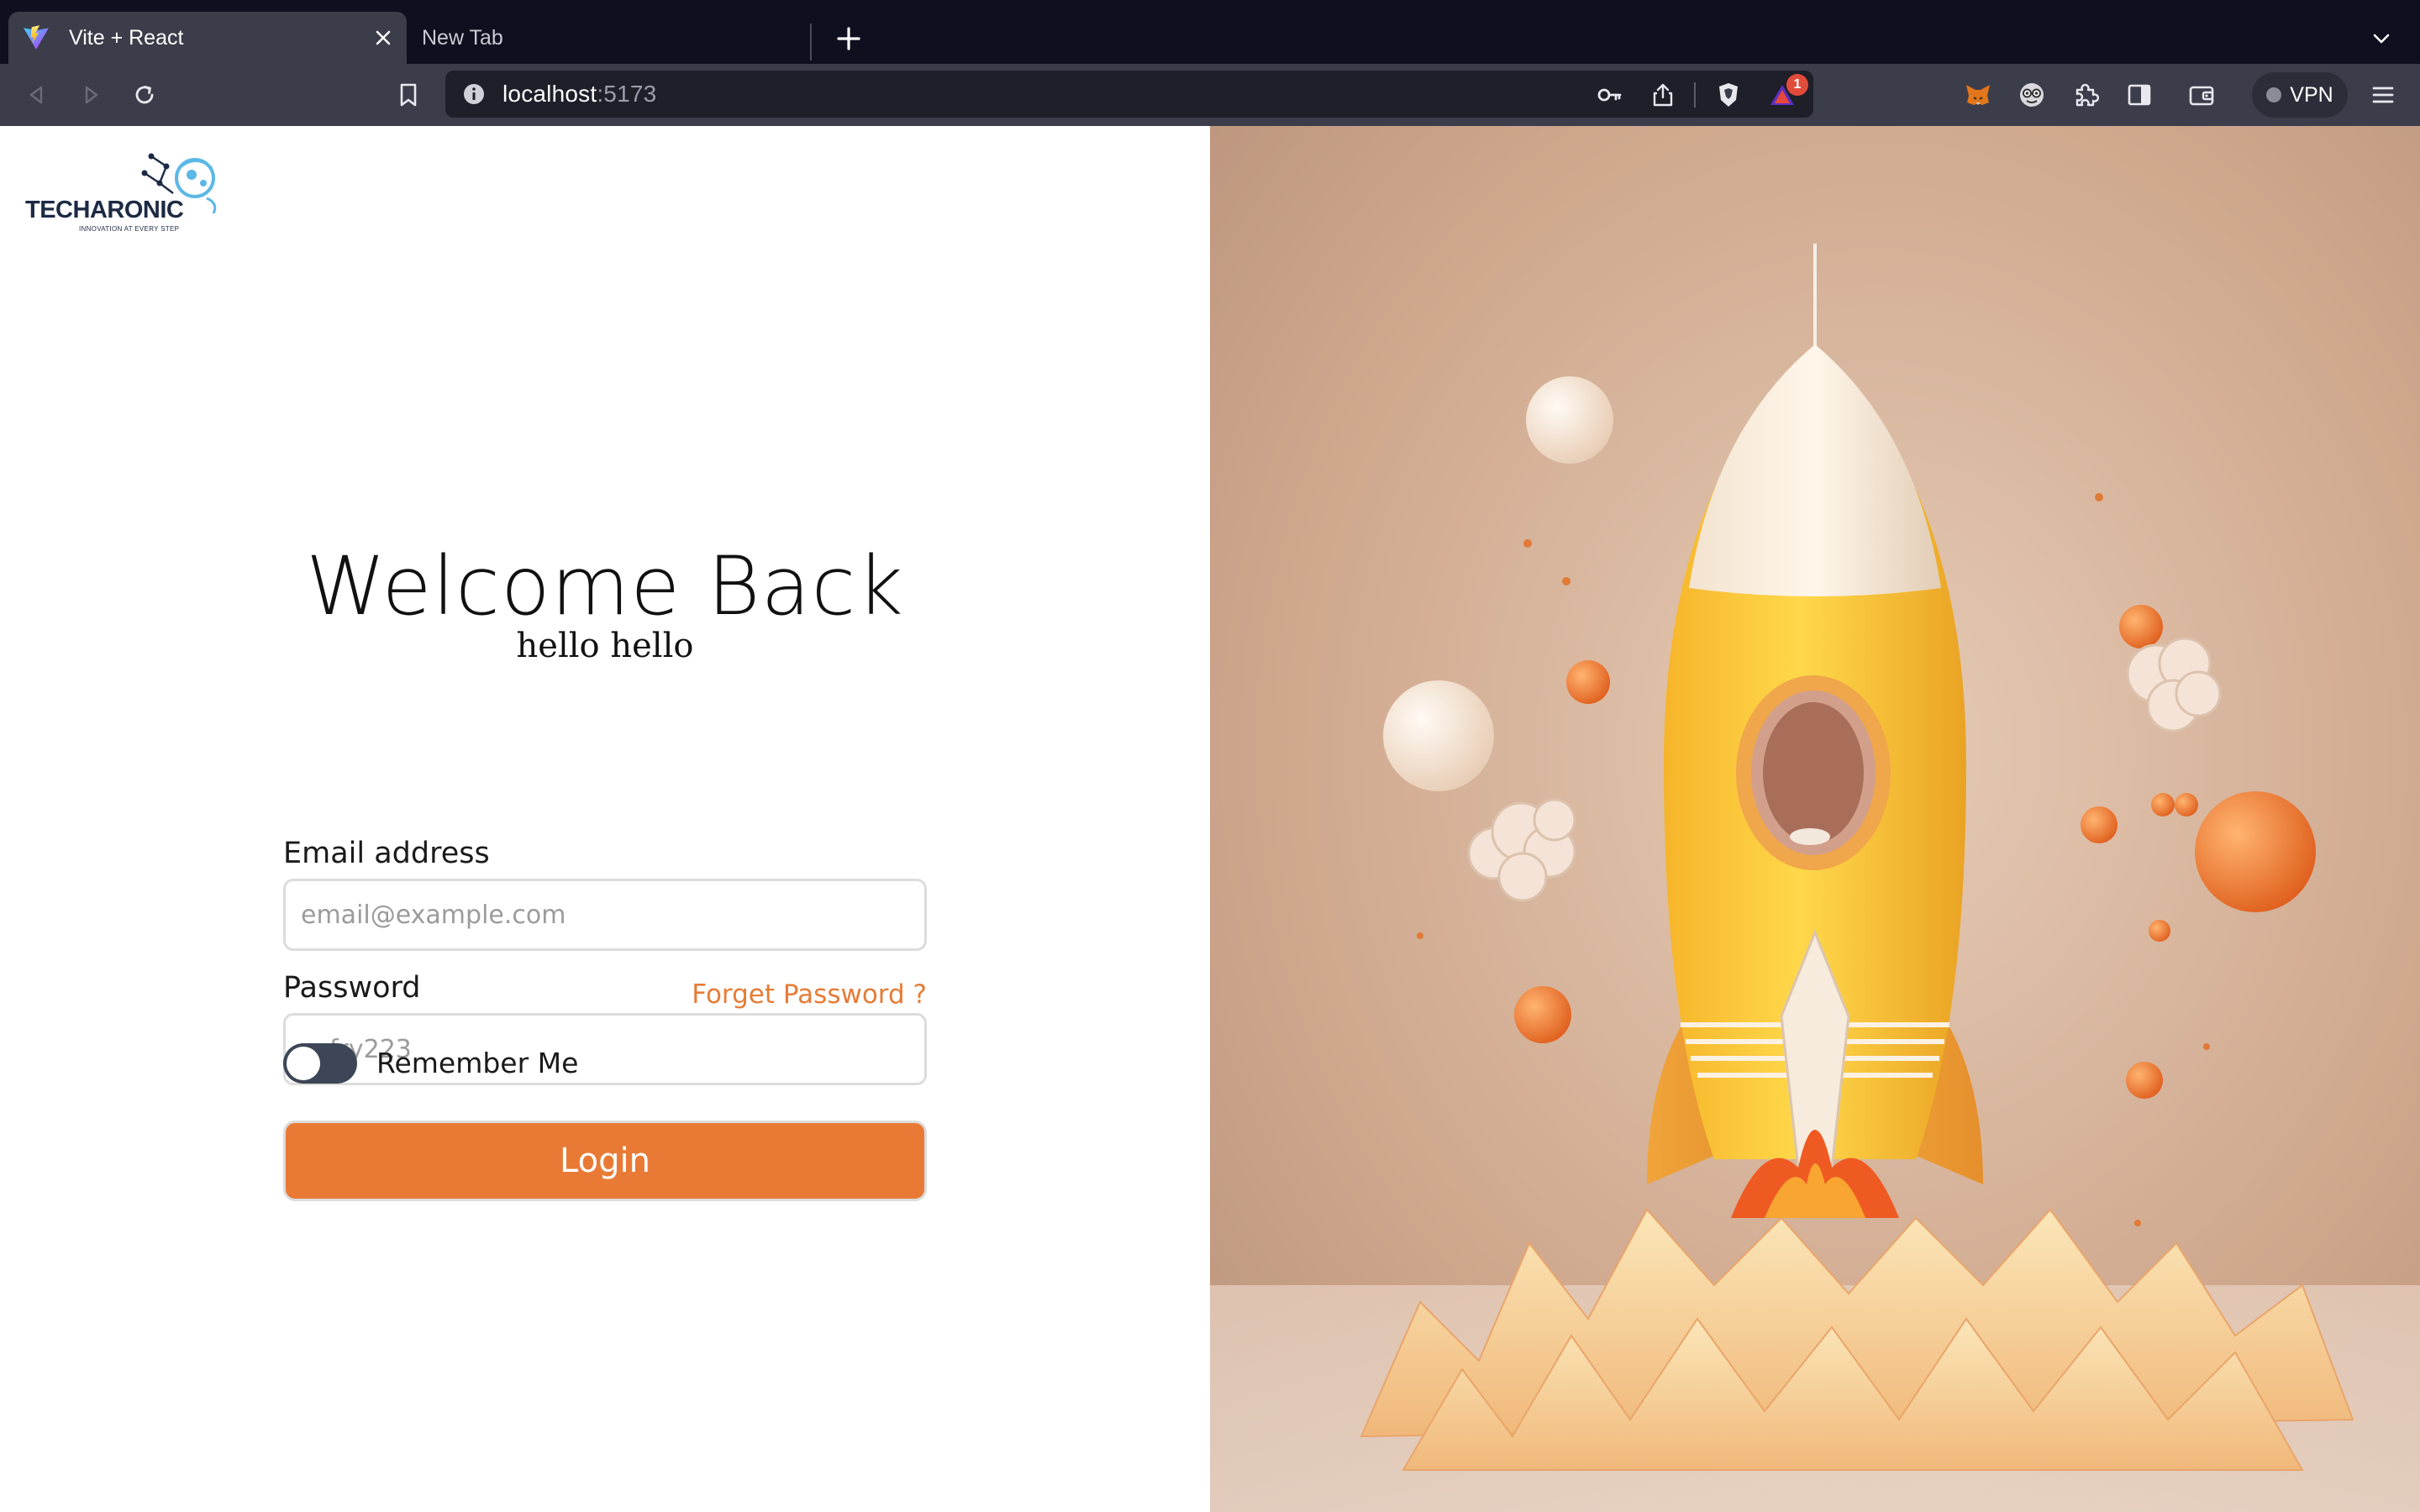 This screenshot has height=1512, width=2420. I want to click on bookmark-icon, so click(408, 95).